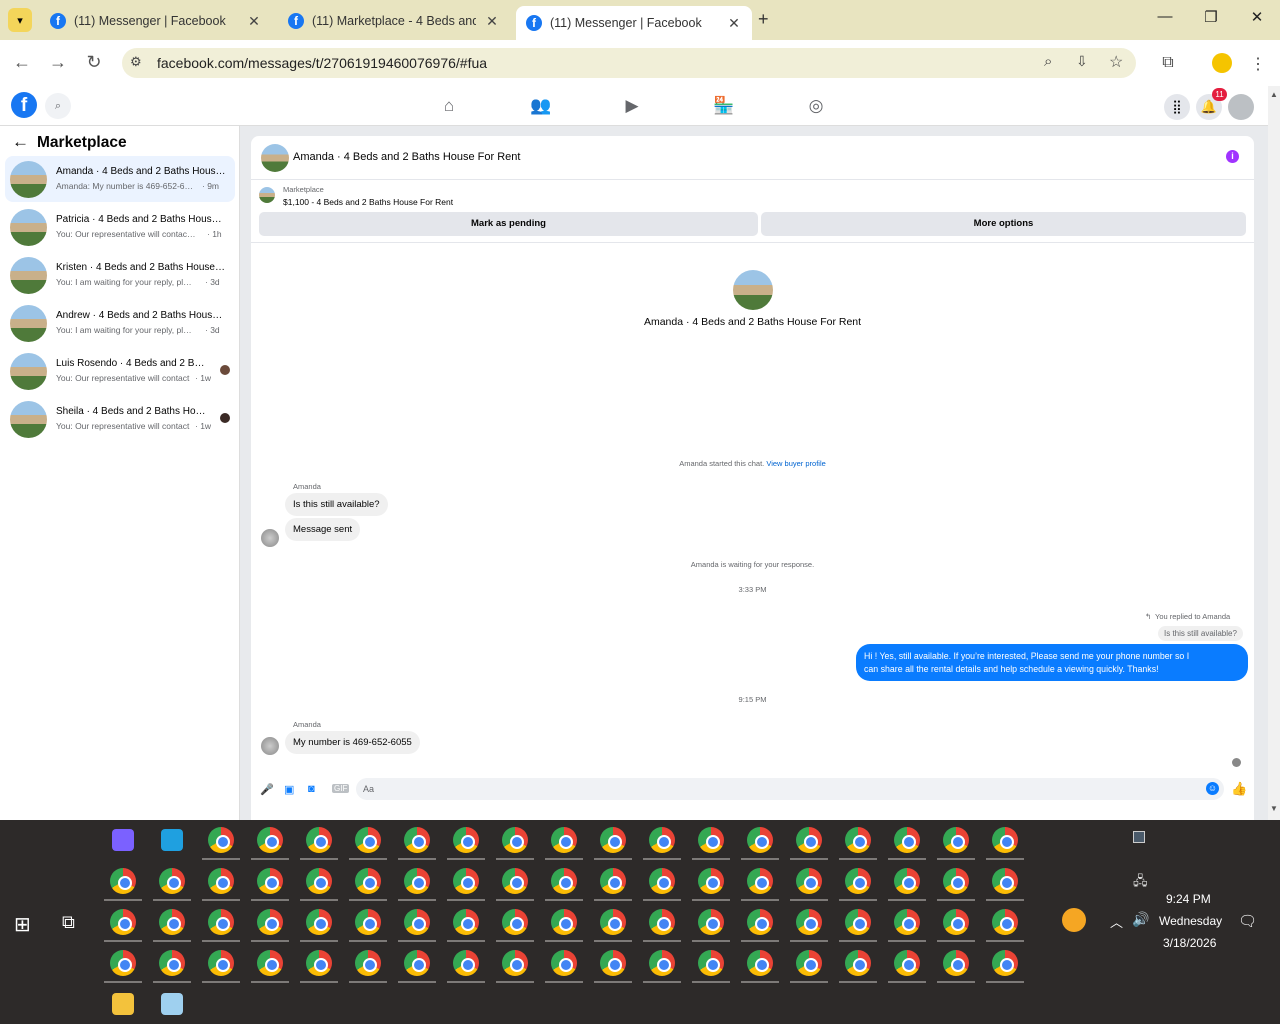 Image resolution: width=1280 pixels, height=1024 pixels. I want to click on copilot-icon, so click(123, 840).